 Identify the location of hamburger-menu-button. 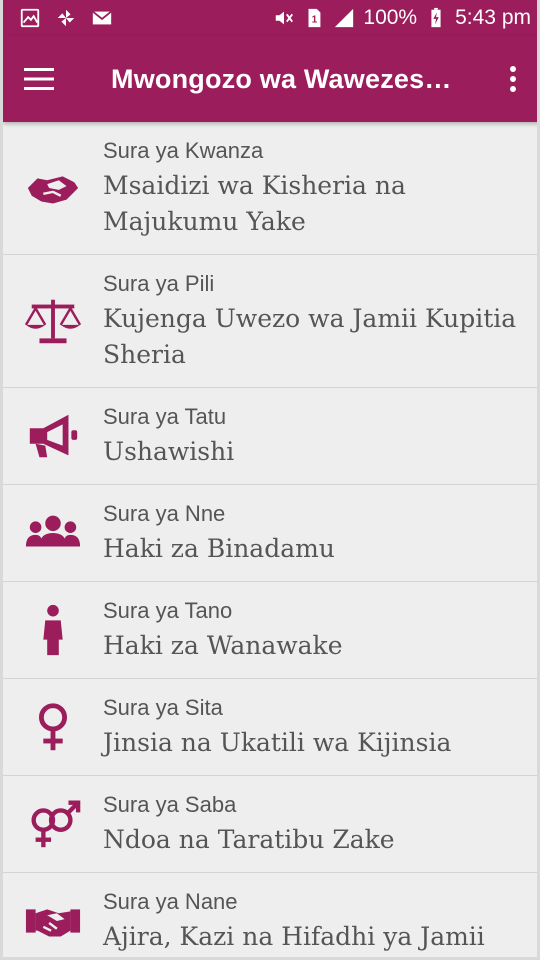
(39, 79).